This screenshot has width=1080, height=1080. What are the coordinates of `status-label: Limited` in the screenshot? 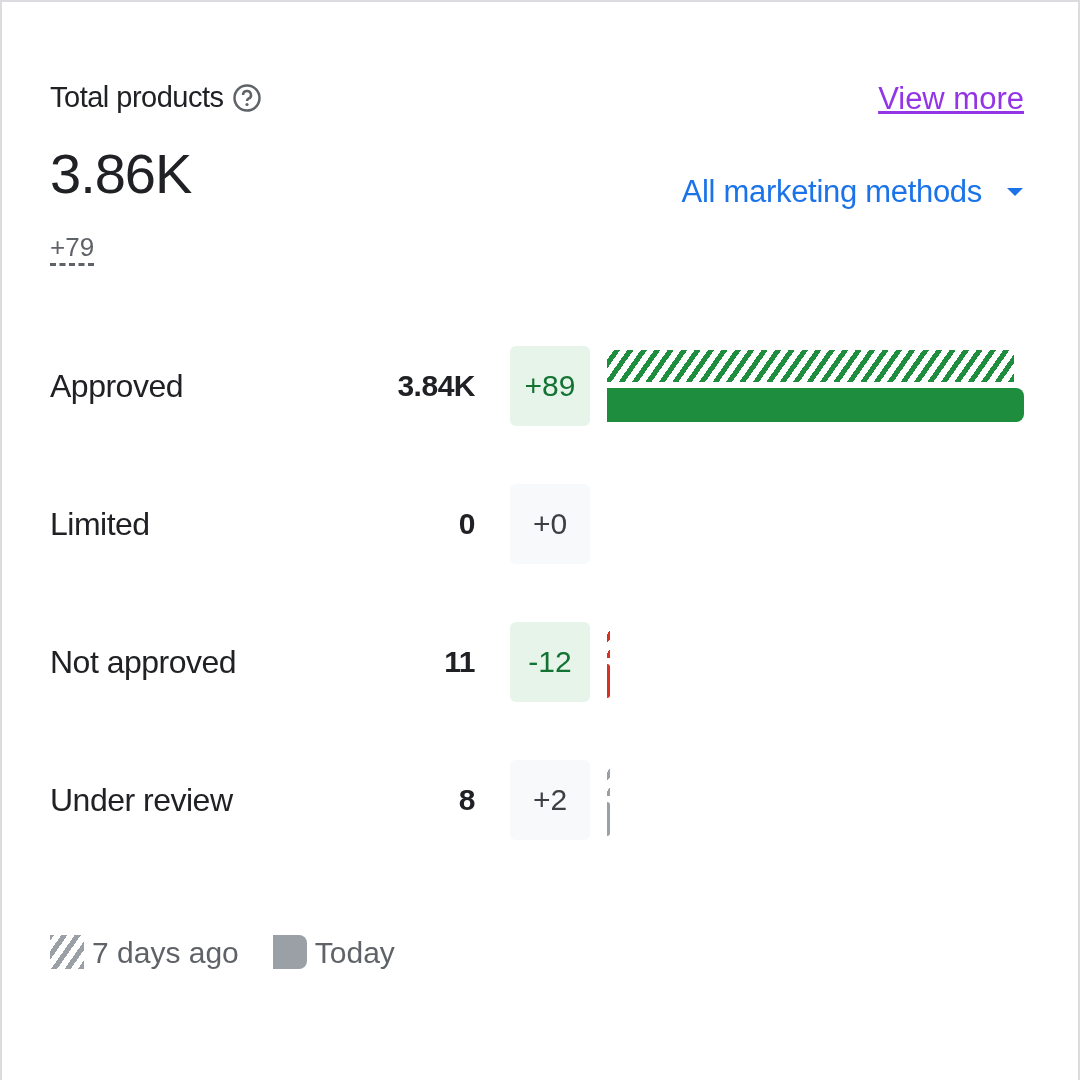 It's located at (100, 524).